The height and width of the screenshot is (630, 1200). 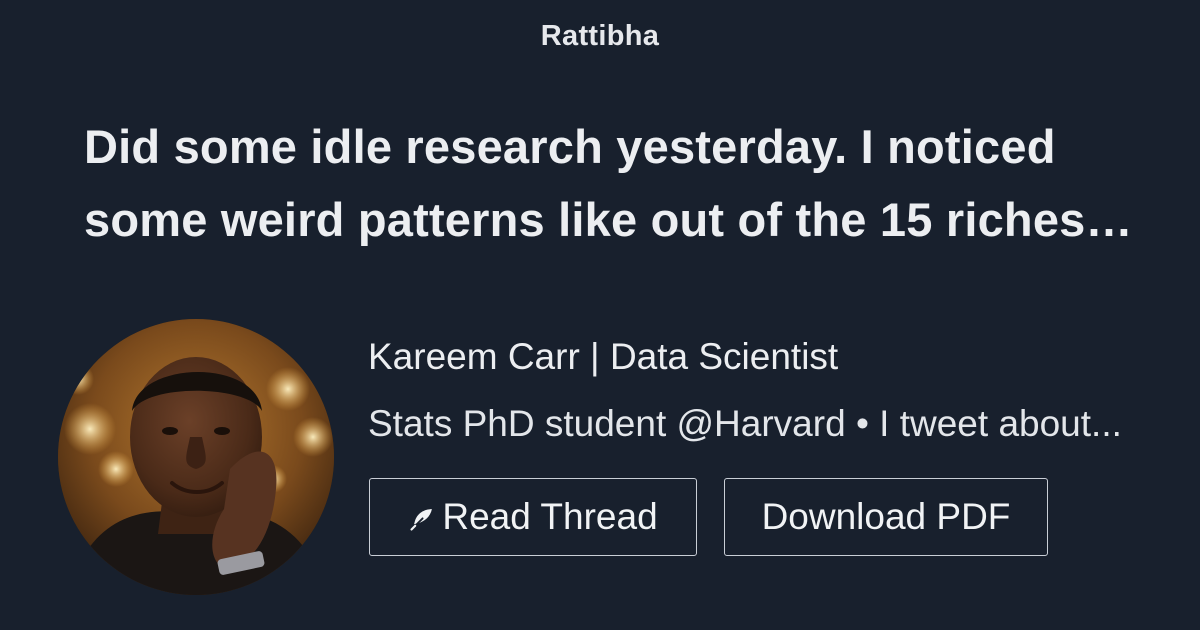 I want to click on download-pdf-button: Download PDF, so click(x=886, y=517).